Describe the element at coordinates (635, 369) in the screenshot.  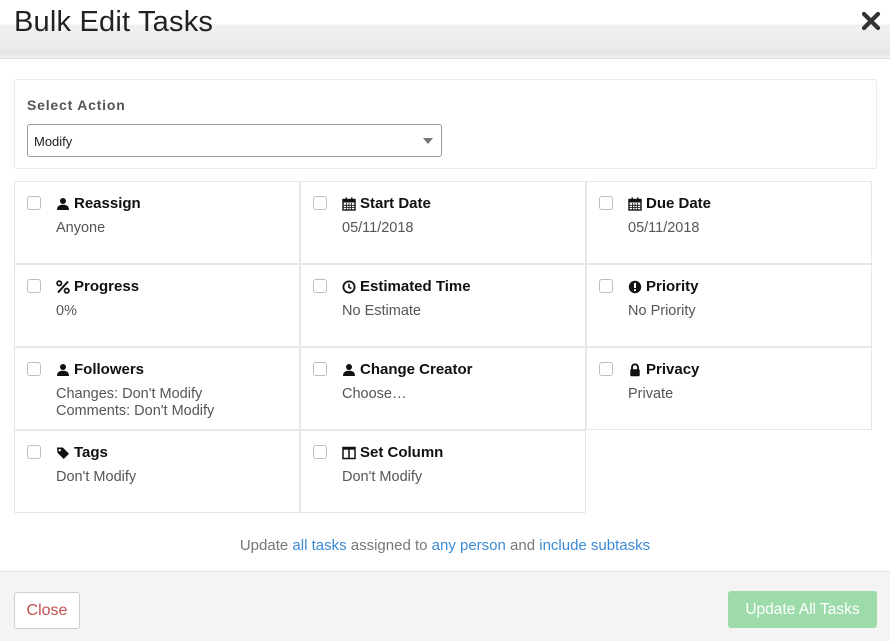
I see `lock-icon` at that location.